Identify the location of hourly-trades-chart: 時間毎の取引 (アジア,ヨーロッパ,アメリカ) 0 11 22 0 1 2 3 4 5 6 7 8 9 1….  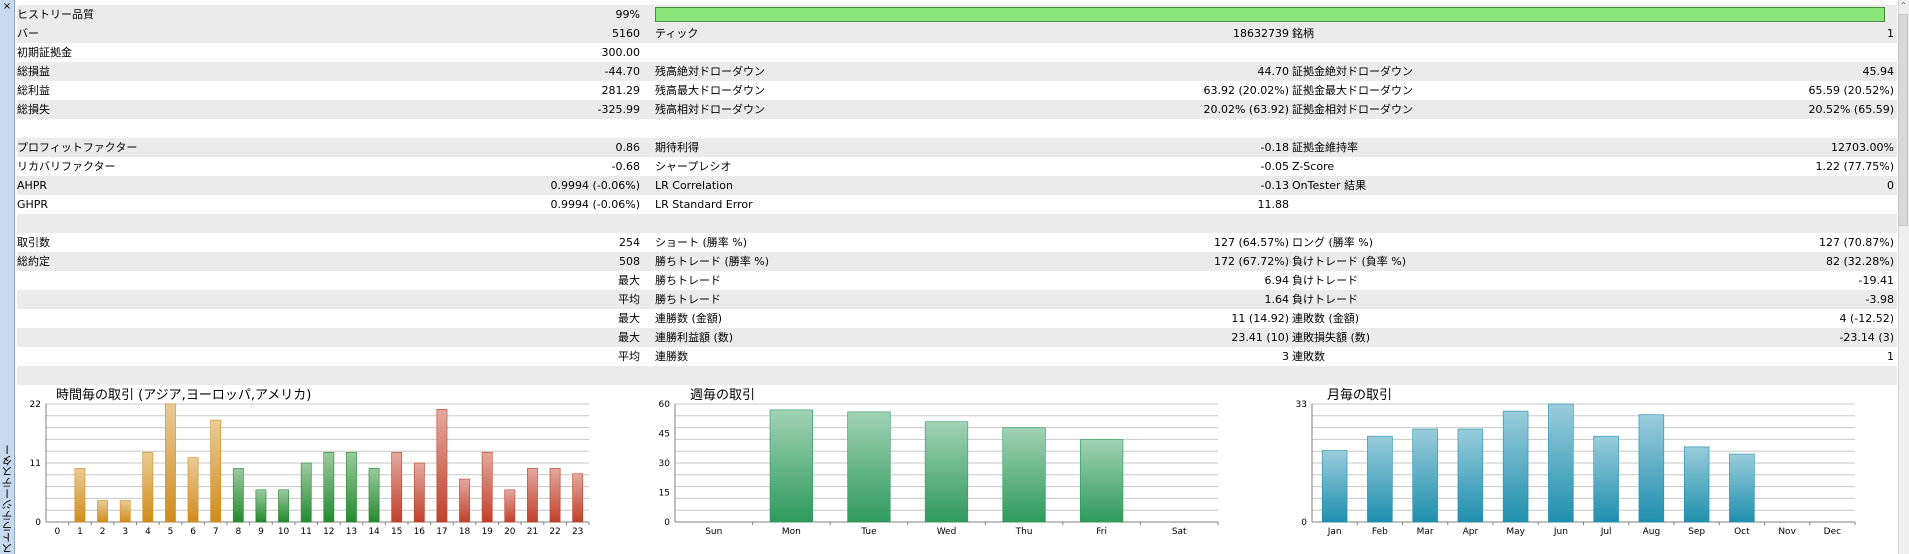
(322, 469).